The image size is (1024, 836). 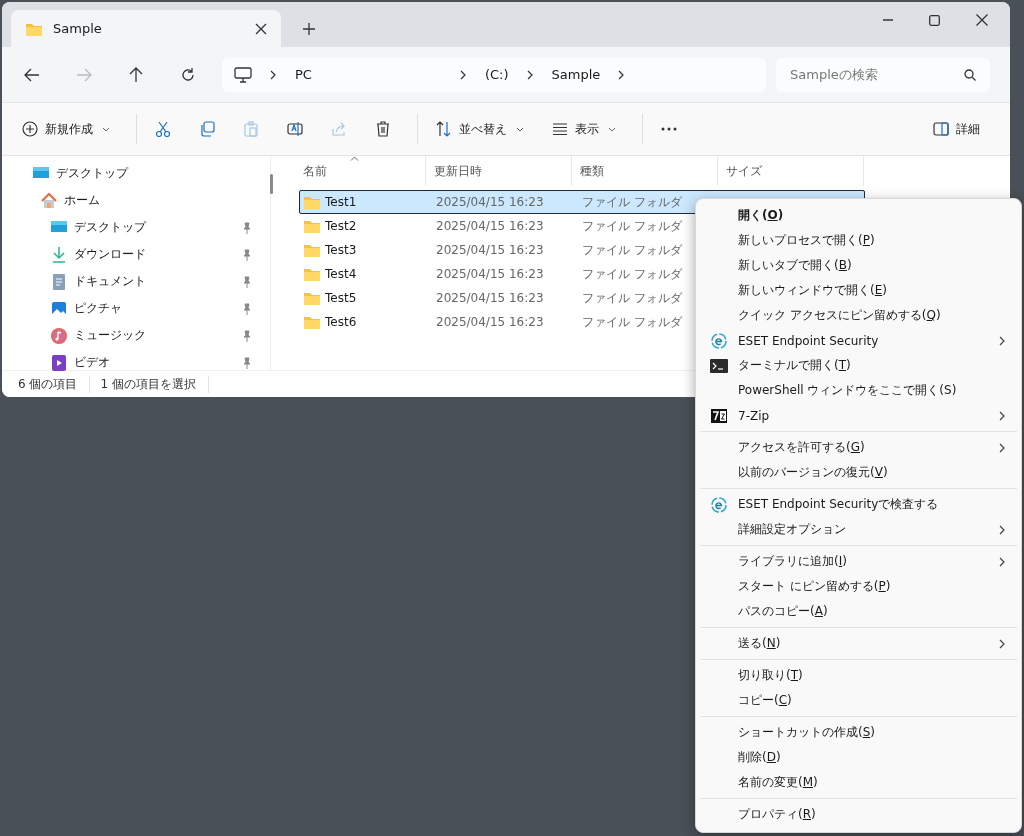 What do you see at coordinates (32, 74) in the screenshot?
I see `back-arrow-icon` at bounding box center [32, 74].